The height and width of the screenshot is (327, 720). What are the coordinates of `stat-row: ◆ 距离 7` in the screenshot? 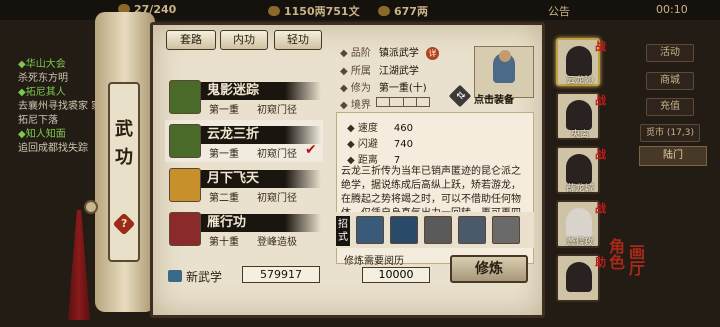 It's located at (374, 160).